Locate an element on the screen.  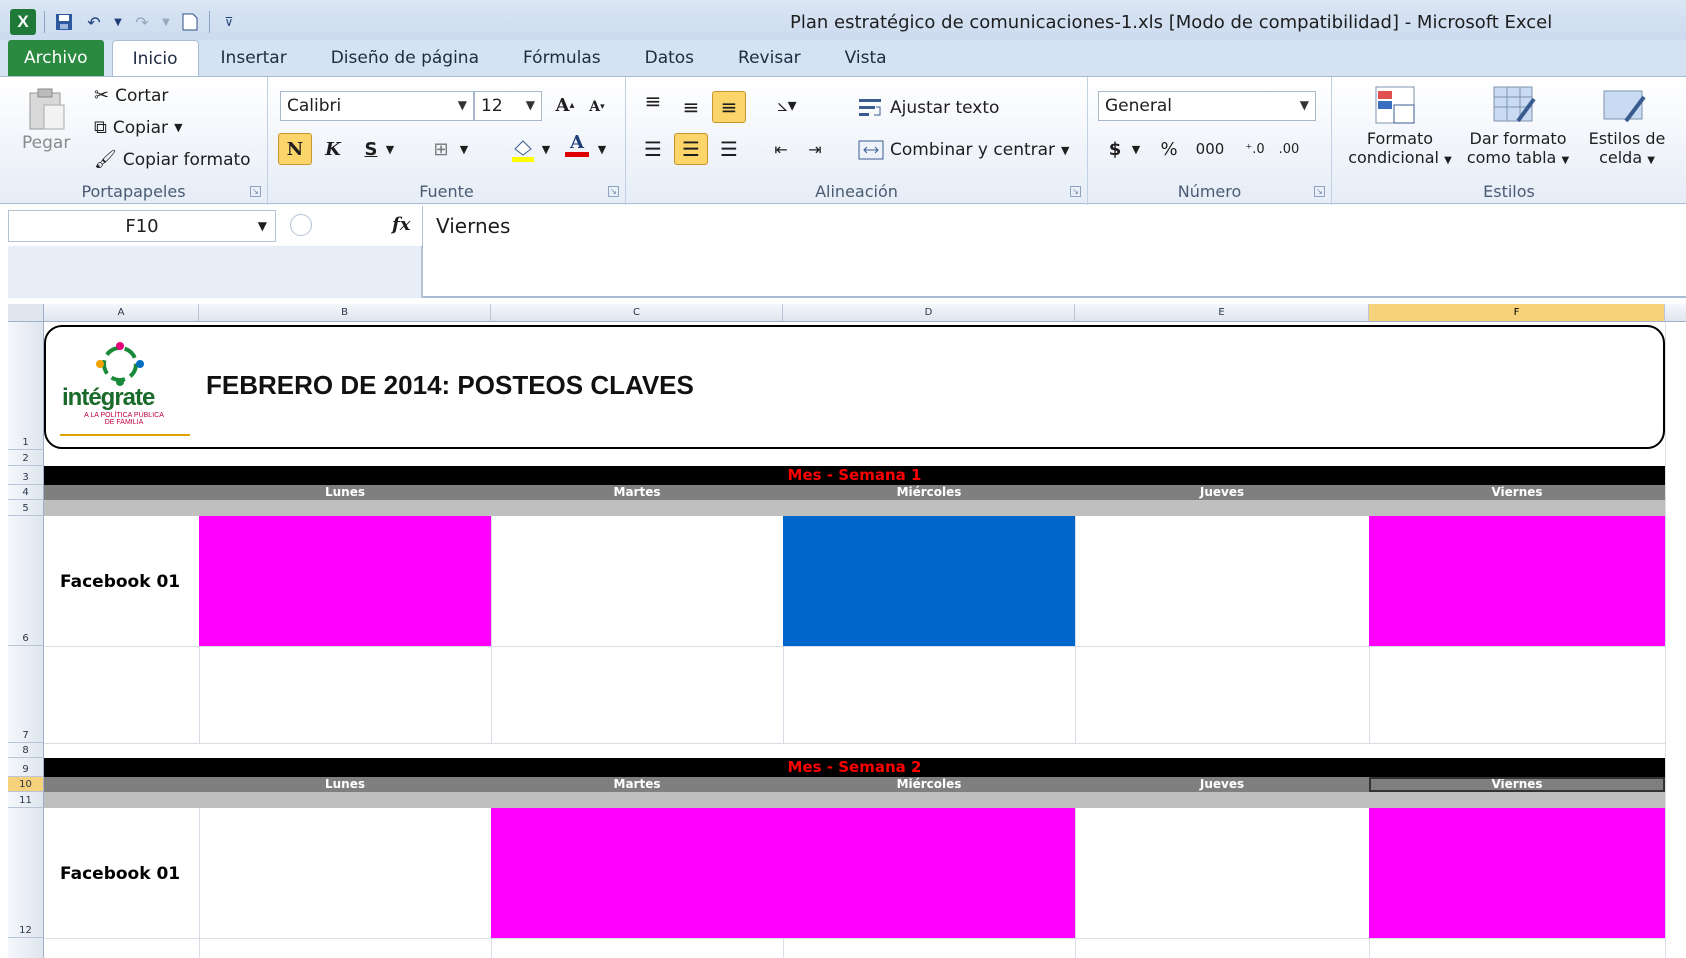
align-right-icon: ☰ is located at coordinates (729, 149).